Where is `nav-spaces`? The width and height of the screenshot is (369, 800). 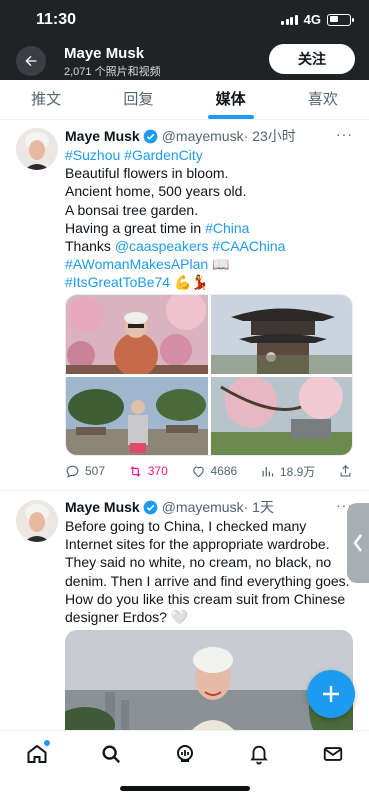 nav-spaces is located at coordinates (185, 754).